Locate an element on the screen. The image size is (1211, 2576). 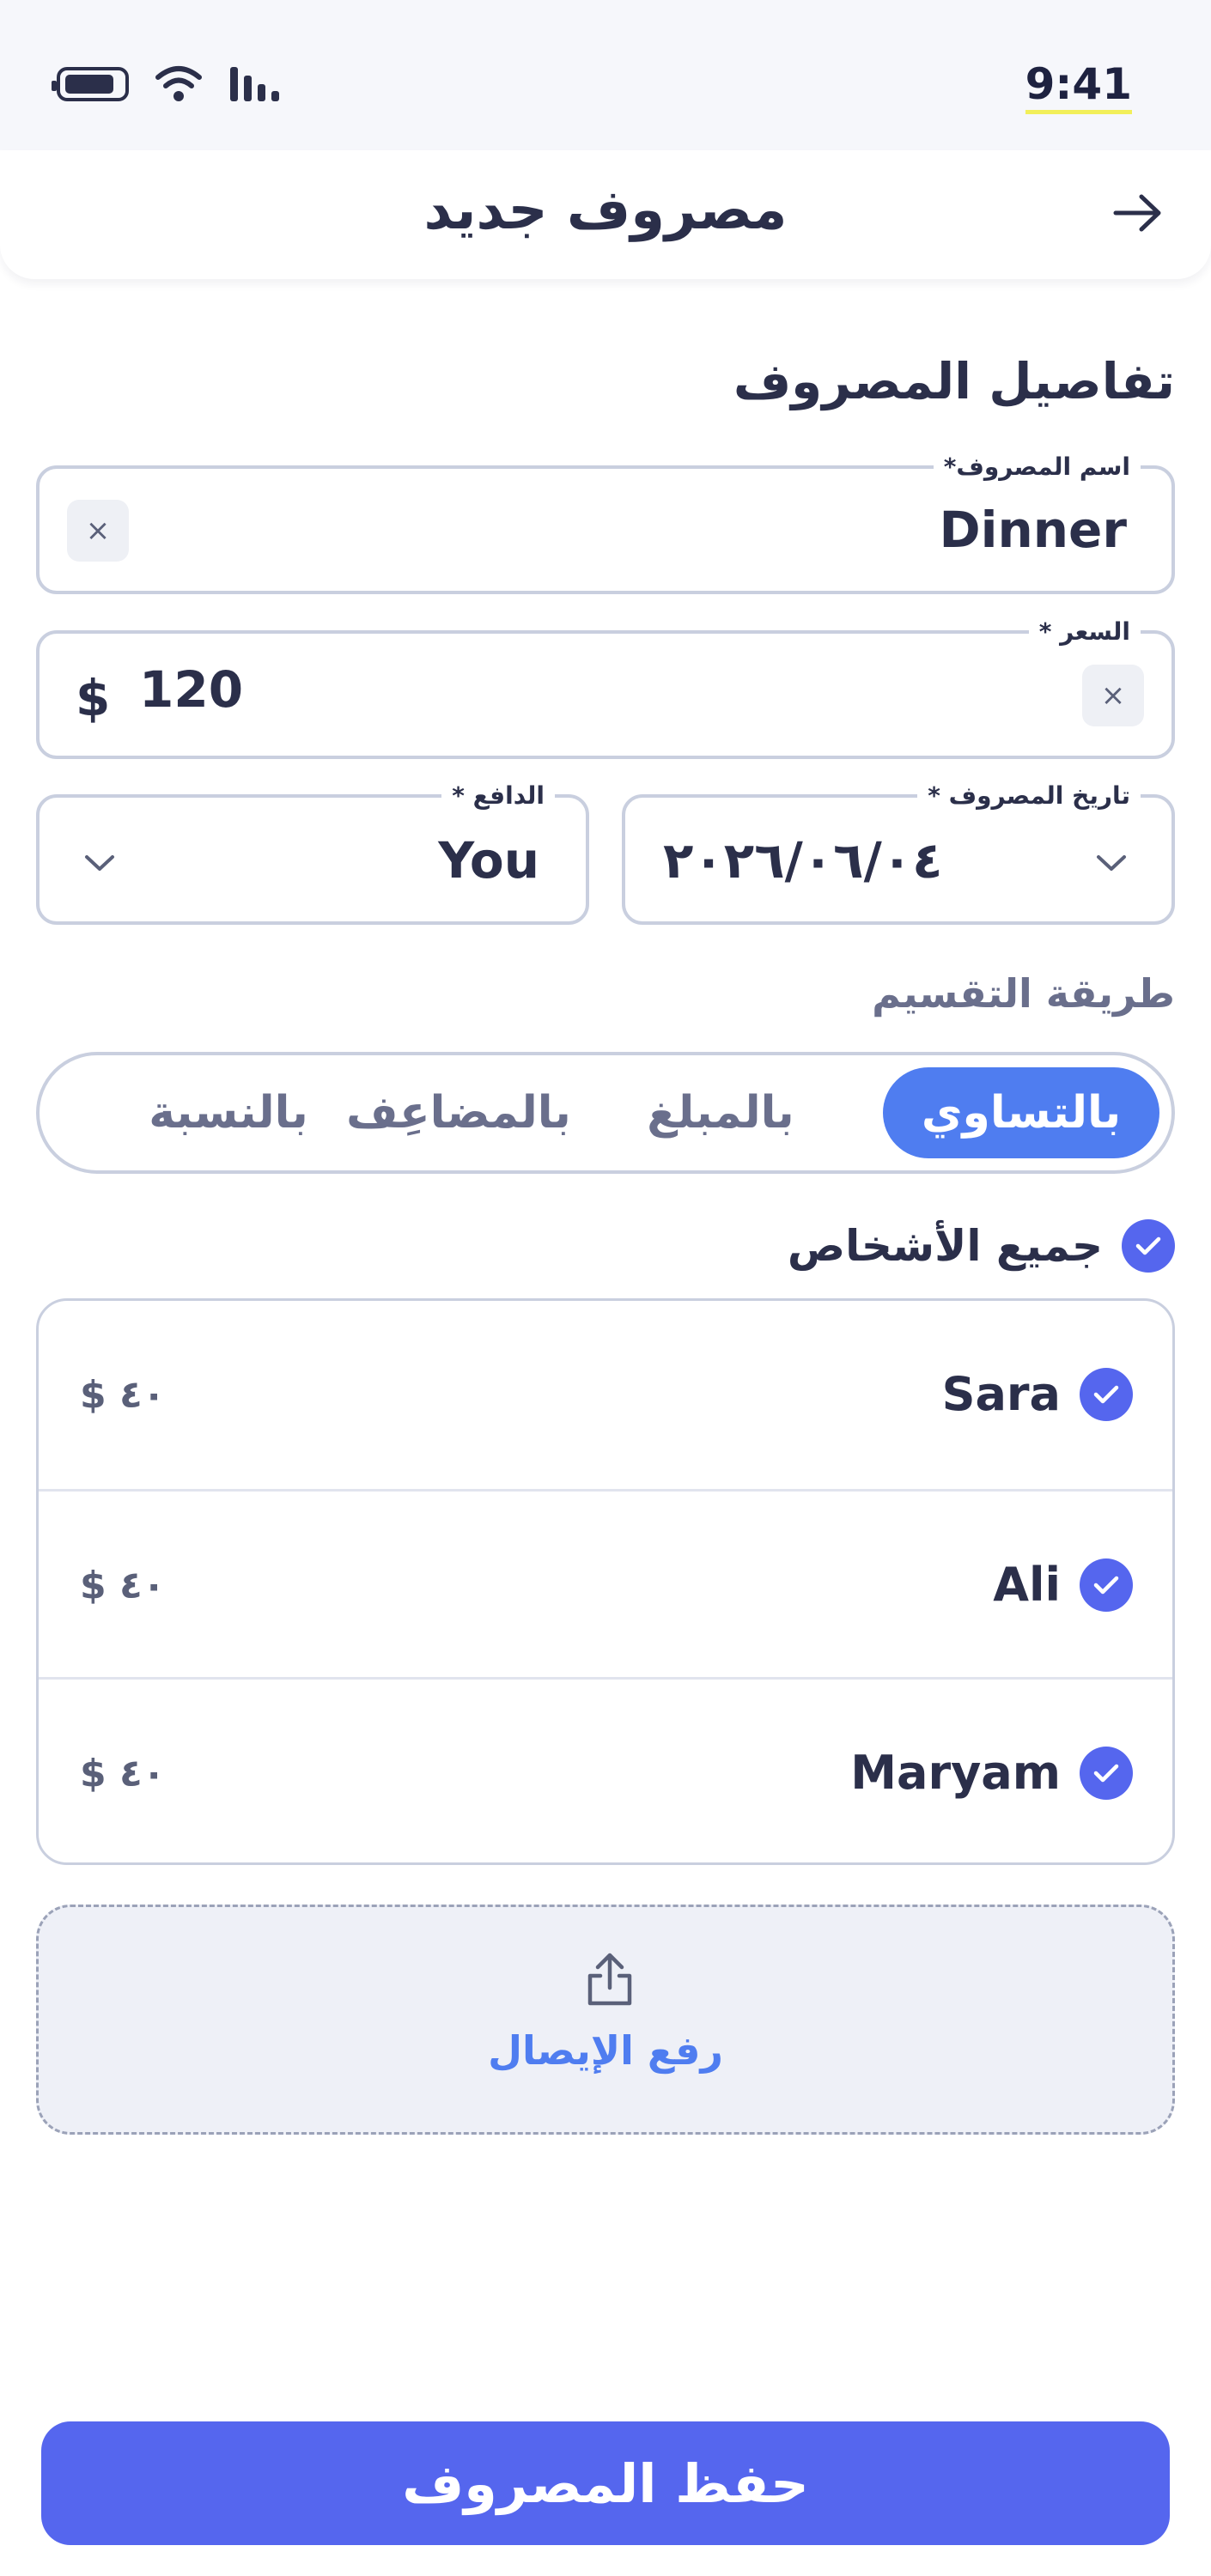
list-item: Sara $ ٤٠ is located at coordinates (606, 1395).